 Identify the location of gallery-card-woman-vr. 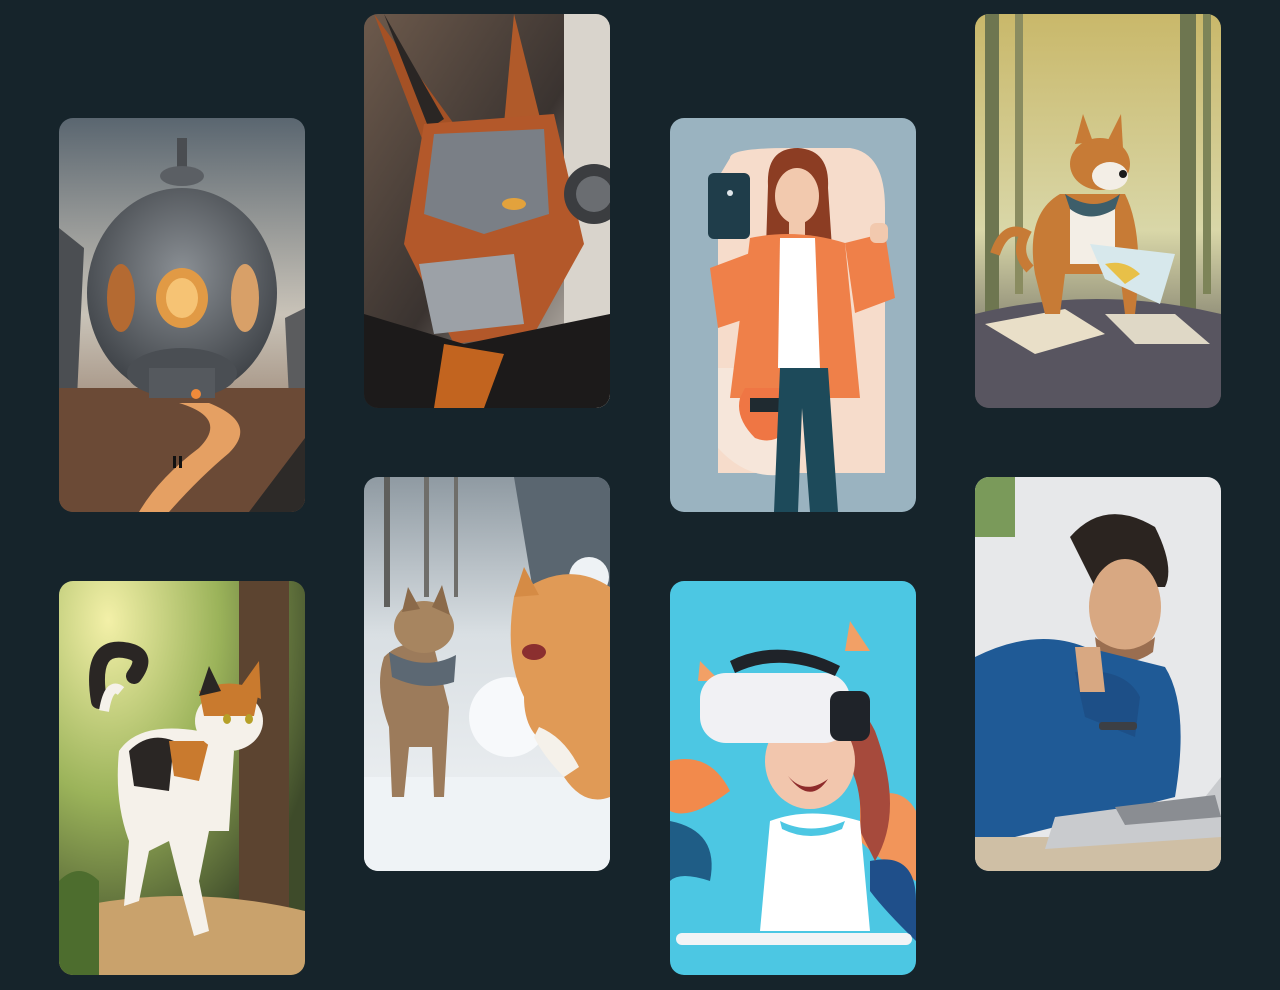
(793, 778).